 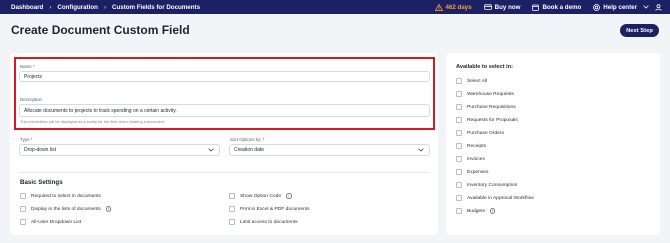 I want to click on setting-label: Limit access to documents, so click(x=269, y=222).